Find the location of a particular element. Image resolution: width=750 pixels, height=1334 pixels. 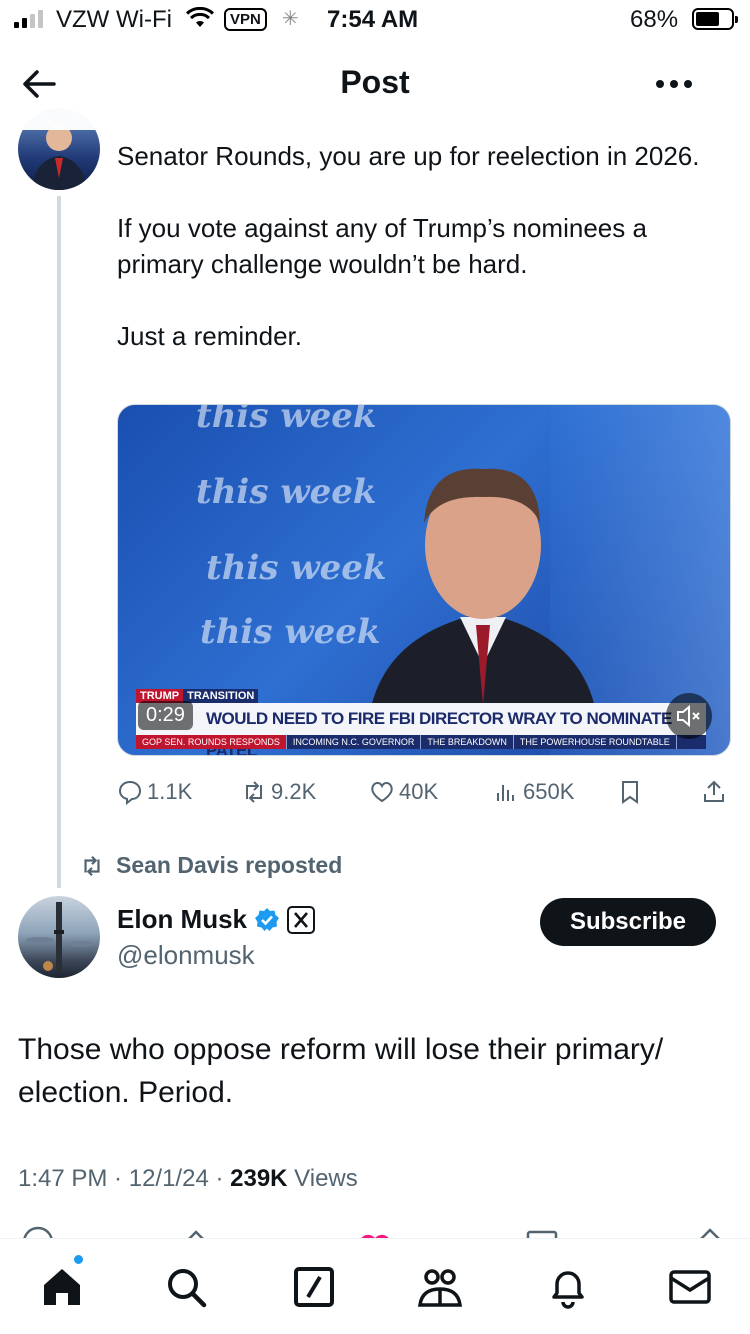

status-bar: VZW Wi-Fi VPN ✳ 7:54 AM 68% is located at coordinates (375, 20).